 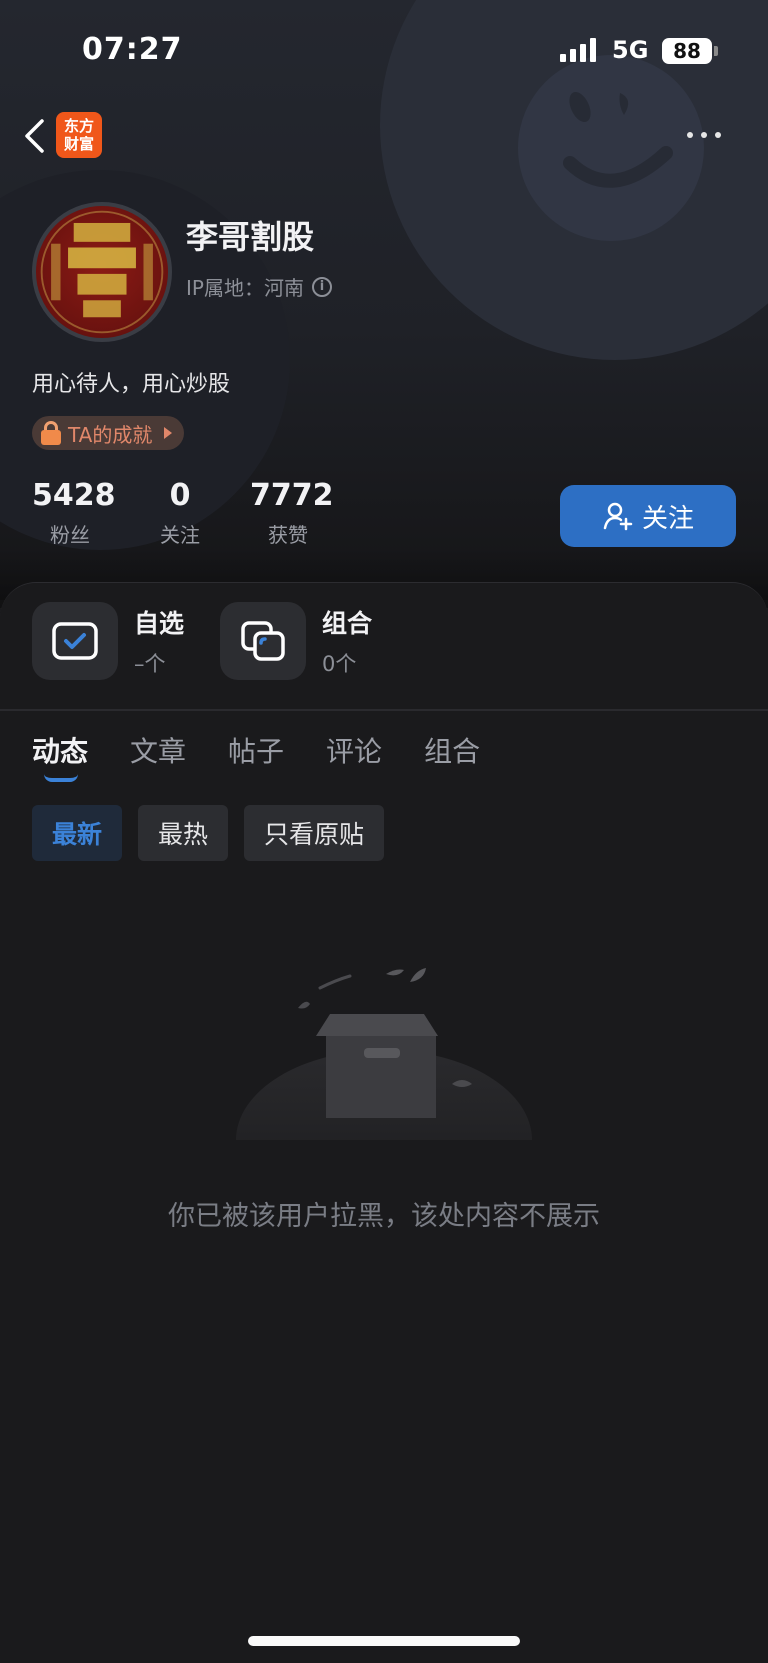 I want to click on achievement-badge: TA的成就, so click(x=108, y=433).